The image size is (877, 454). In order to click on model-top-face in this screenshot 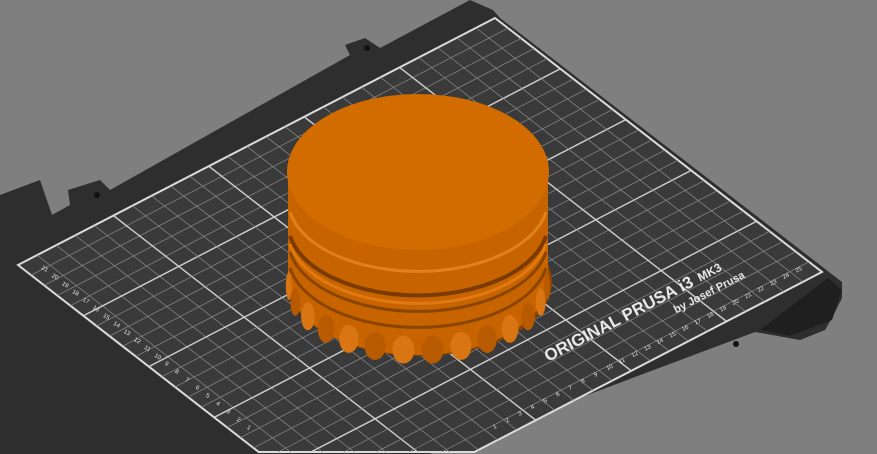, I will do `click(418, 172)`.